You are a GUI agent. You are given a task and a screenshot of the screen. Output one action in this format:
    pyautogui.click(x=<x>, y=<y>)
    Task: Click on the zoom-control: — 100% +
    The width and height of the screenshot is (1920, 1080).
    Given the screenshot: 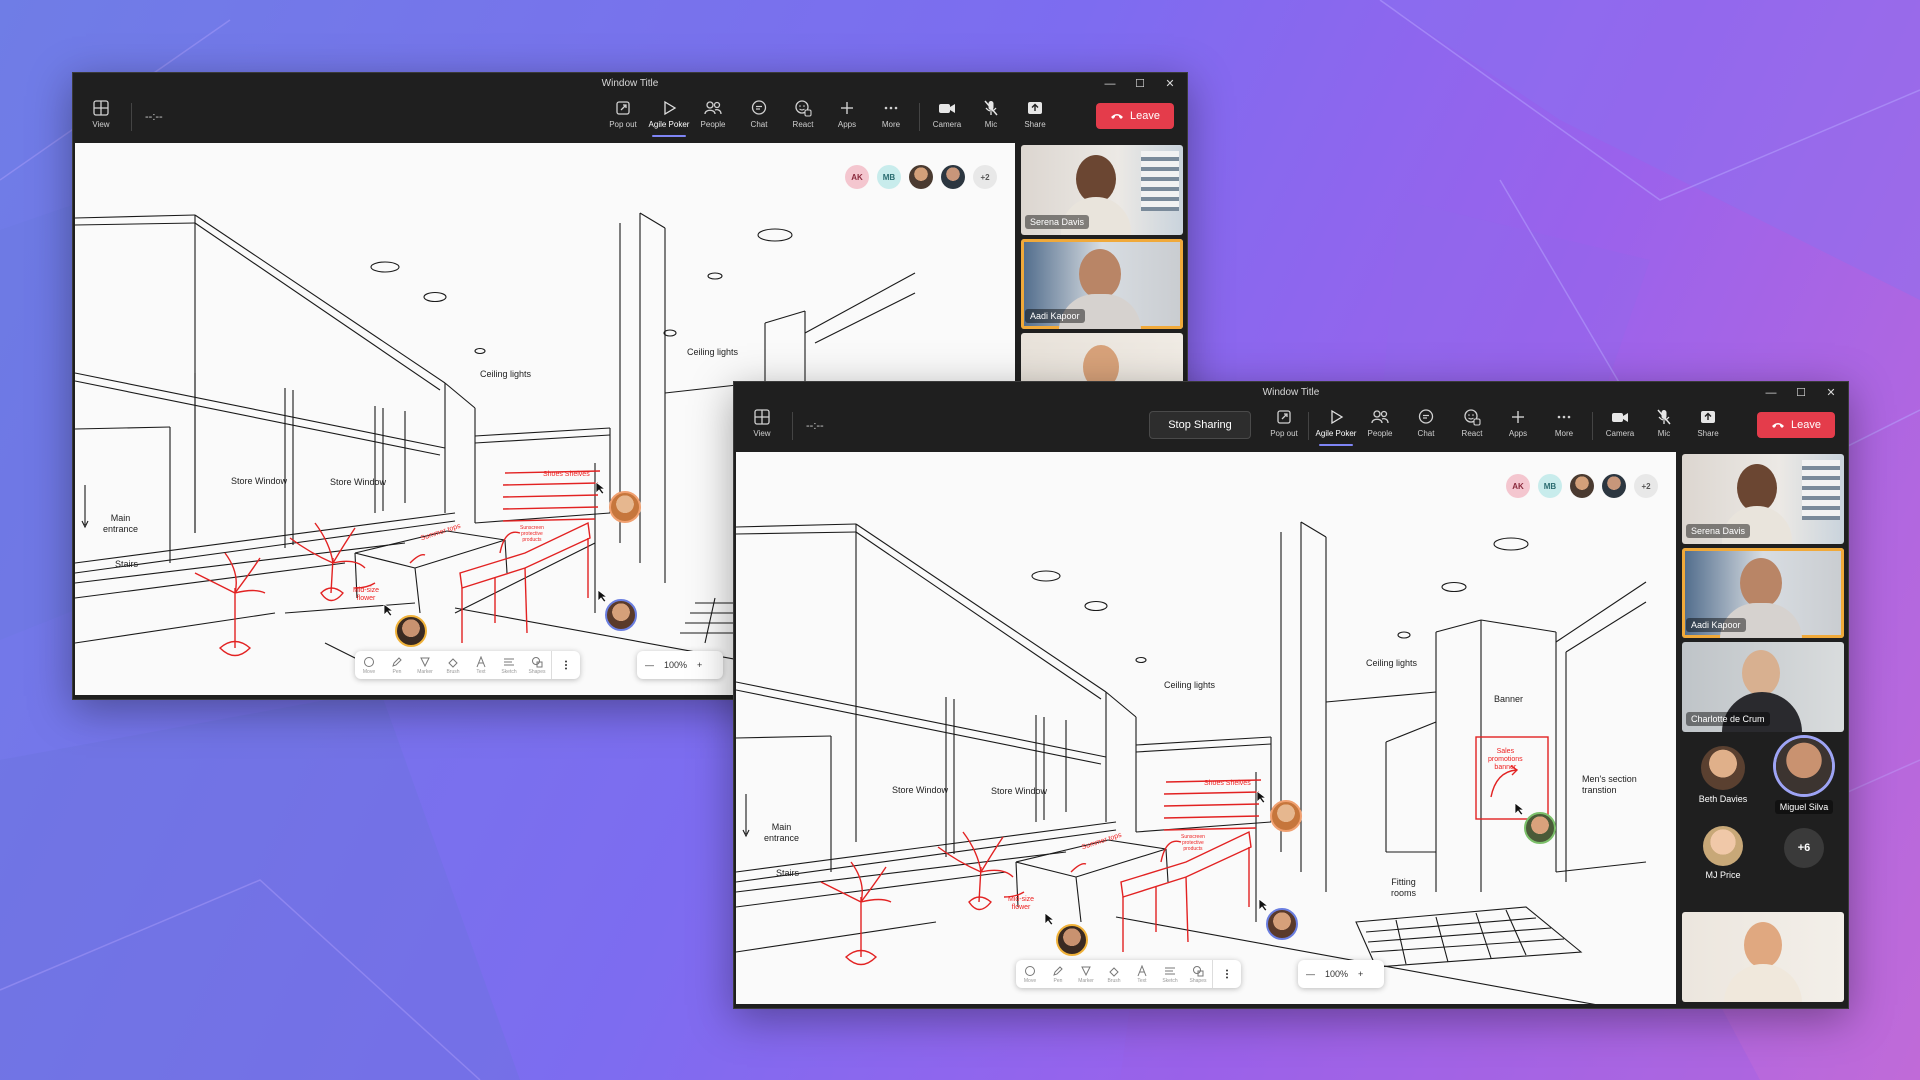 What is the action you would take?
    pyautogui.click(x=680, y=665)
    